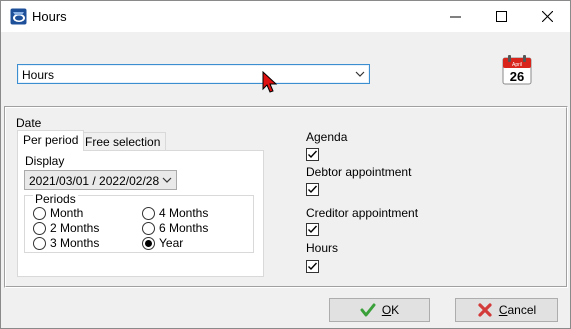  I want to click on hours-label: Hours, so click(322, 248).